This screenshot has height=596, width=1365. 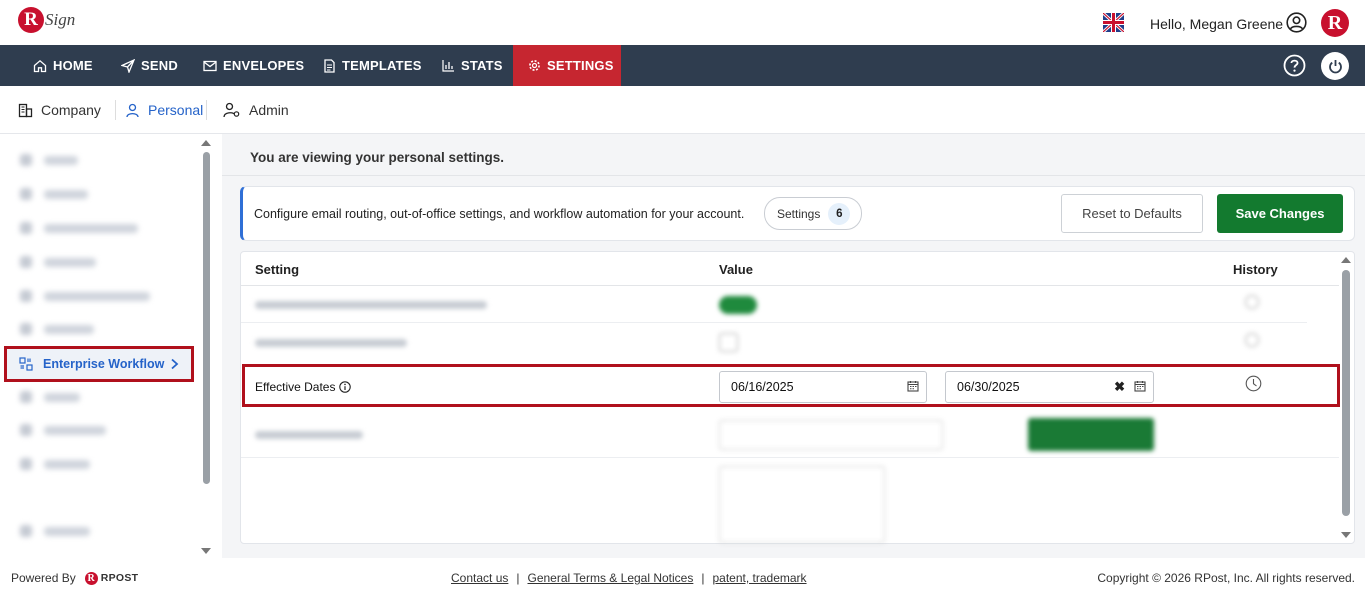 I want to click on tab-company: Company, so click(x=59, y=110).